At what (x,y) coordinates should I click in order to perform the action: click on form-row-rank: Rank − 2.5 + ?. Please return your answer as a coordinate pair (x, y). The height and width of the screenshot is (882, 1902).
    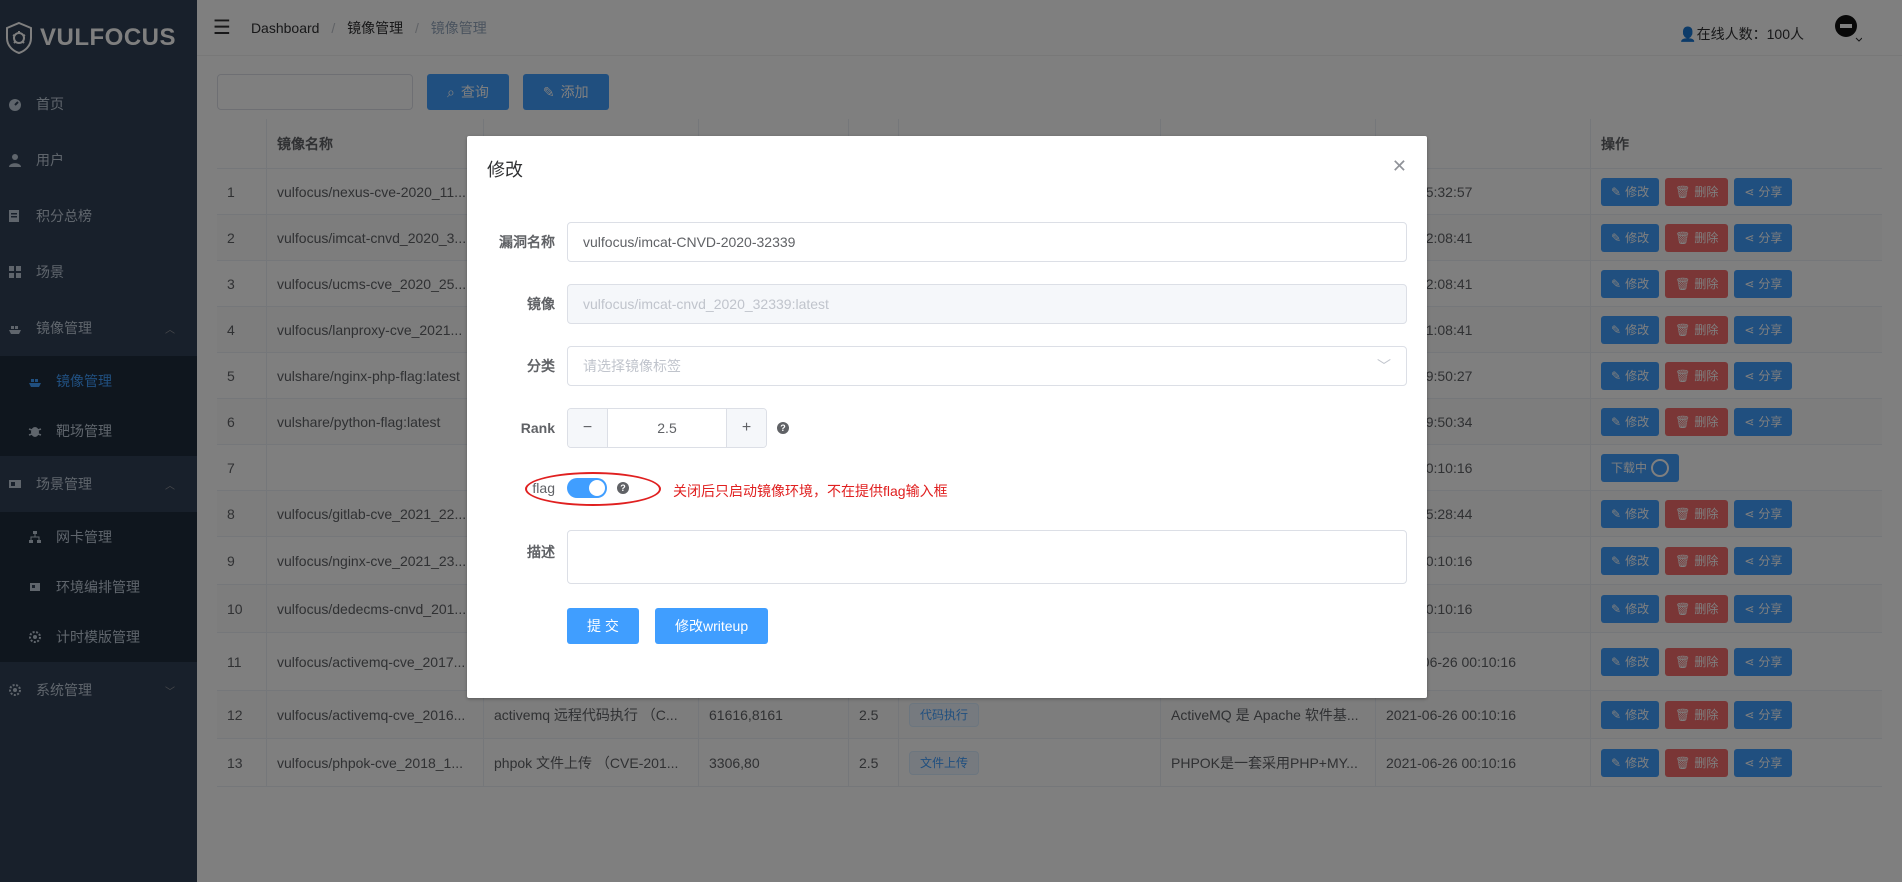
    Looking at the image, I should click on (947, 428).